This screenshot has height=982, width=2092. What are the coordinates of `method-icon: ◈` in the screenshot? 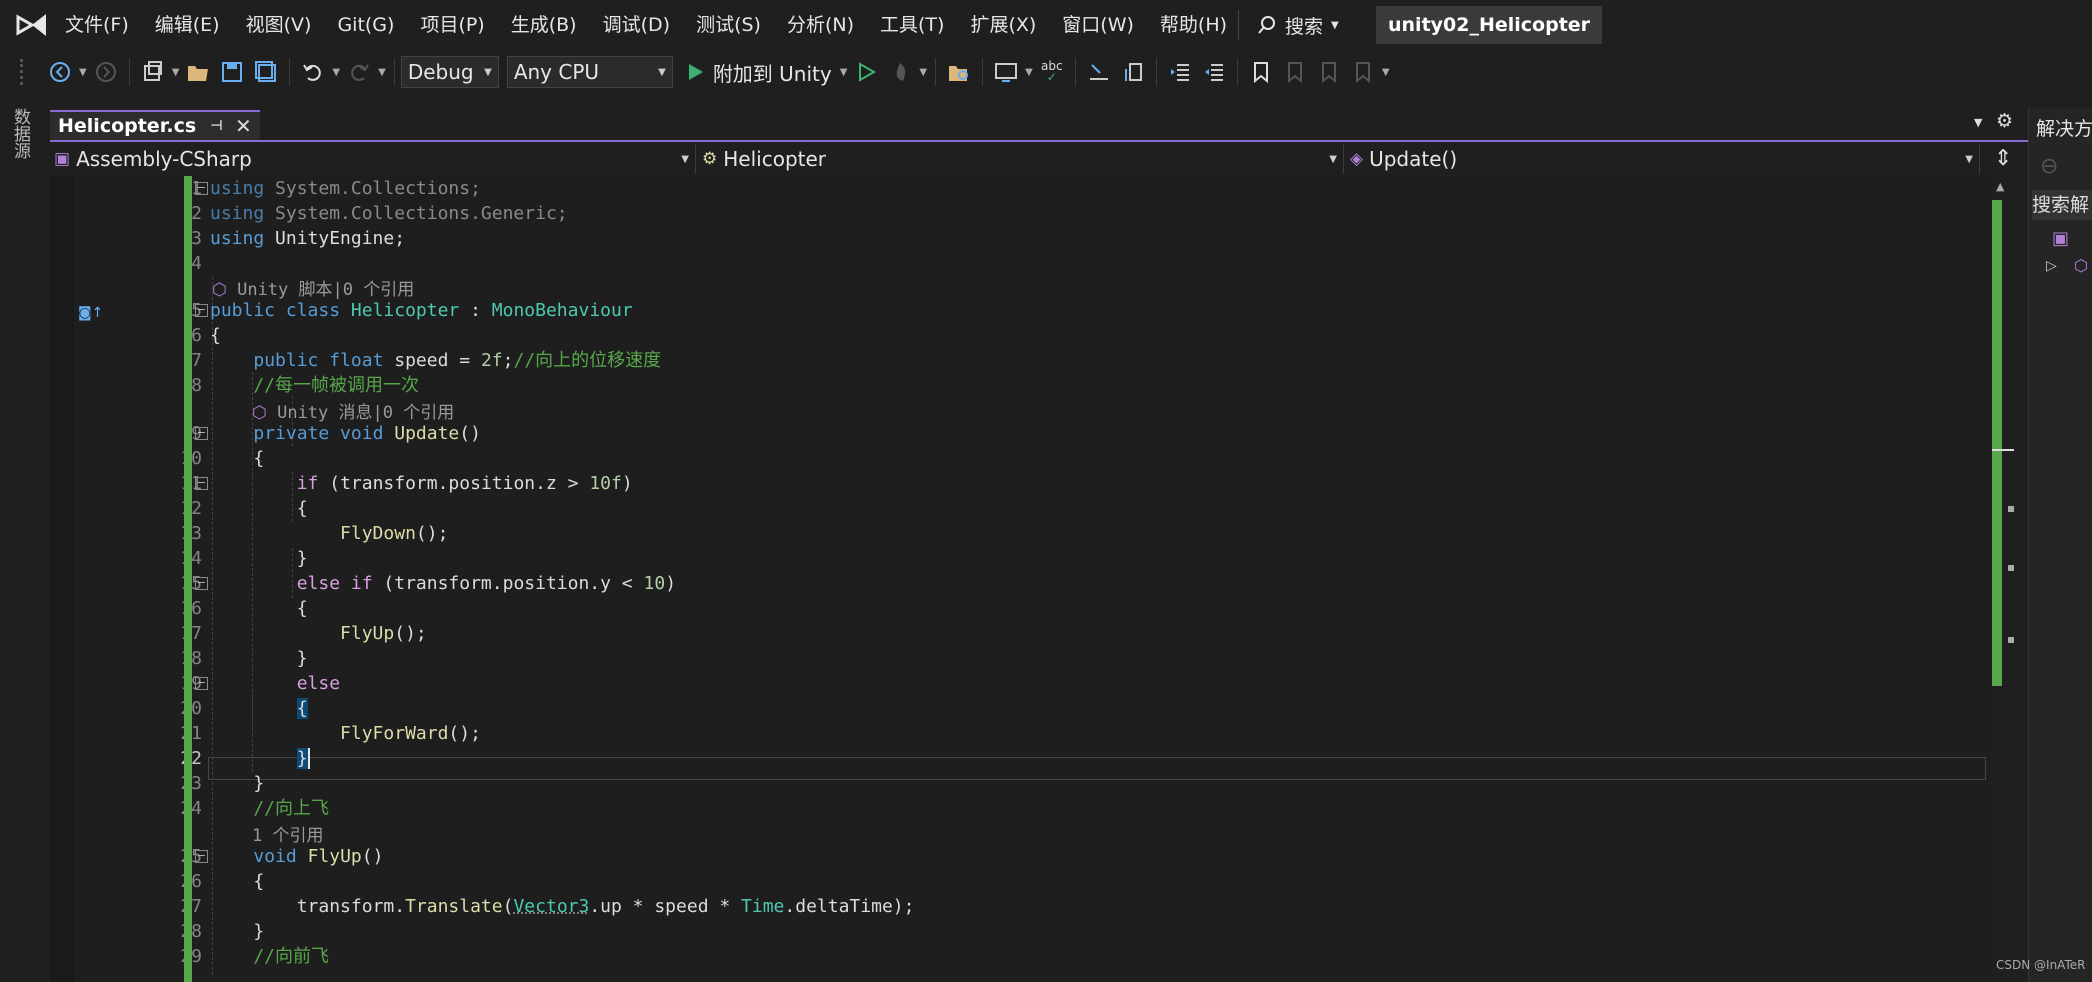 It's located at (1357, 159).